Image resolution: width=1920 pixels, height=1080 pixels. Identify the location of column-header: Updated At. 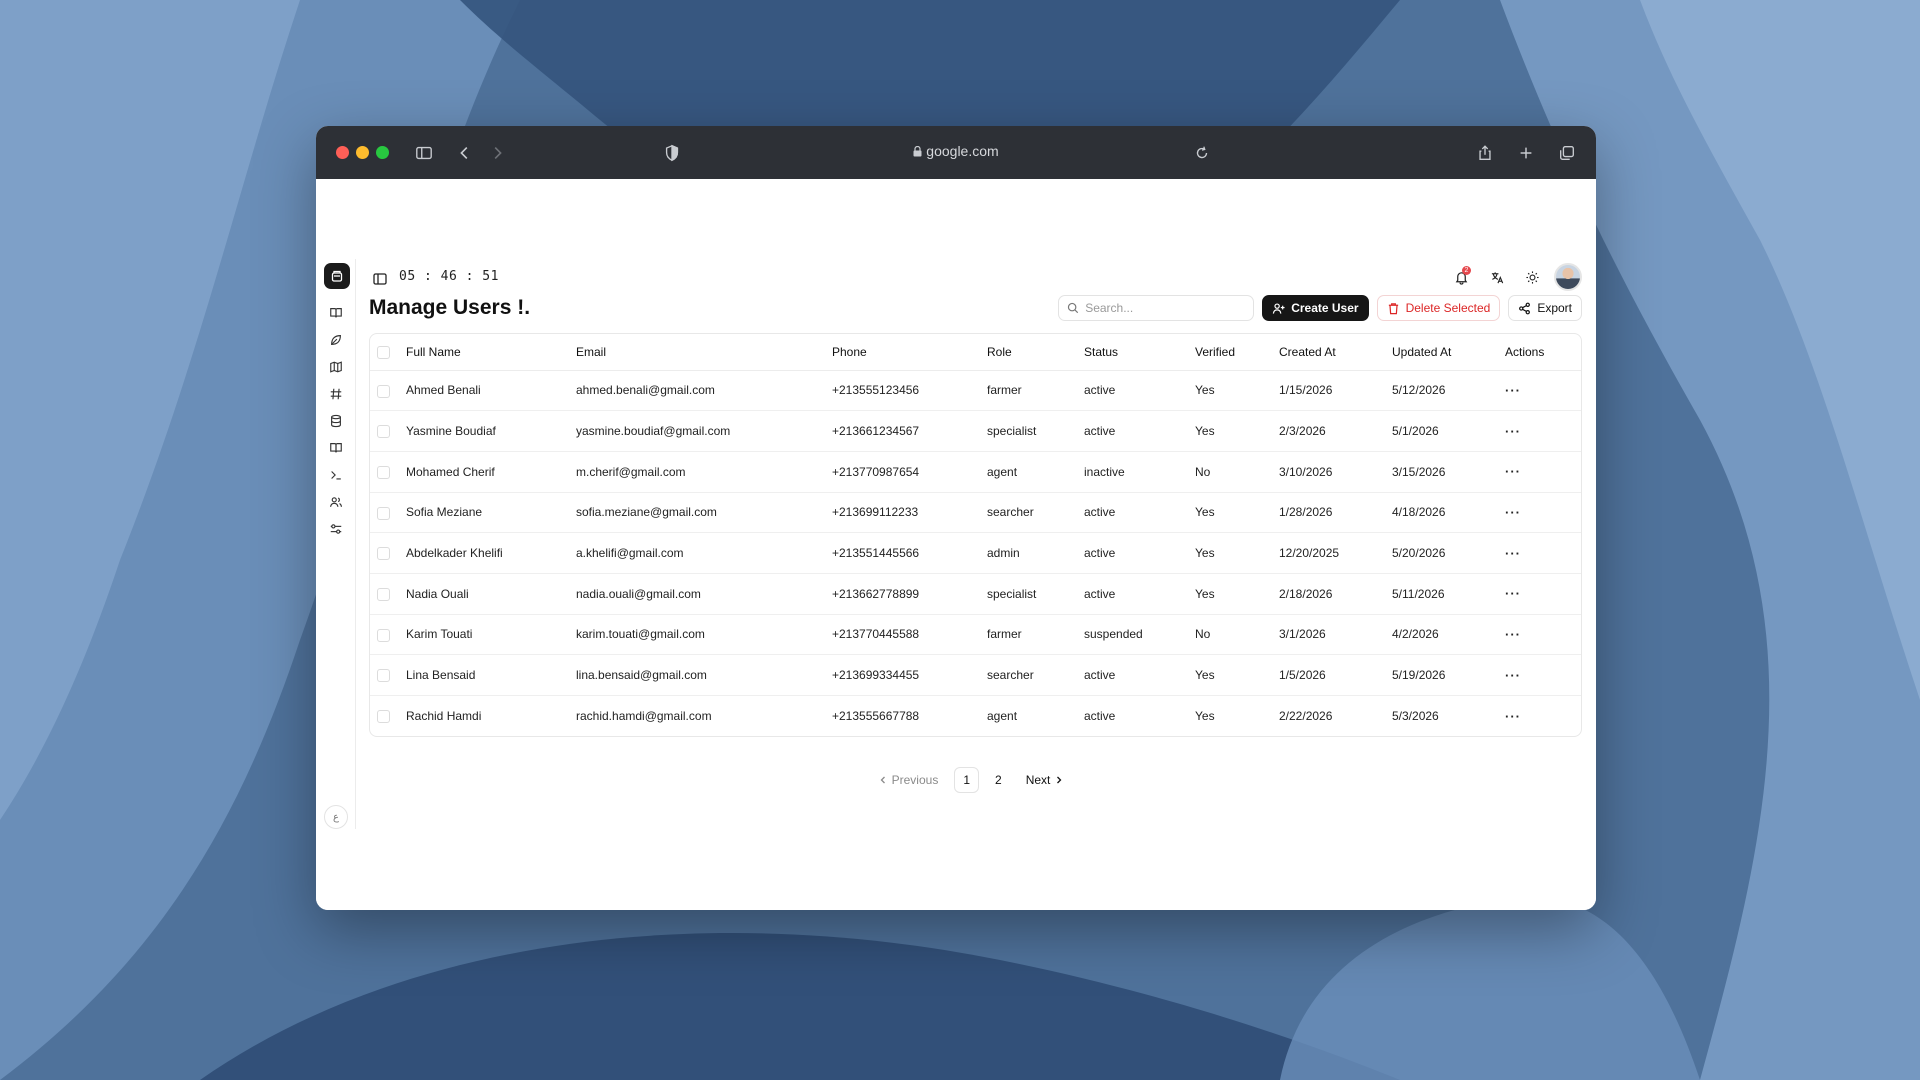
(1448, 352).